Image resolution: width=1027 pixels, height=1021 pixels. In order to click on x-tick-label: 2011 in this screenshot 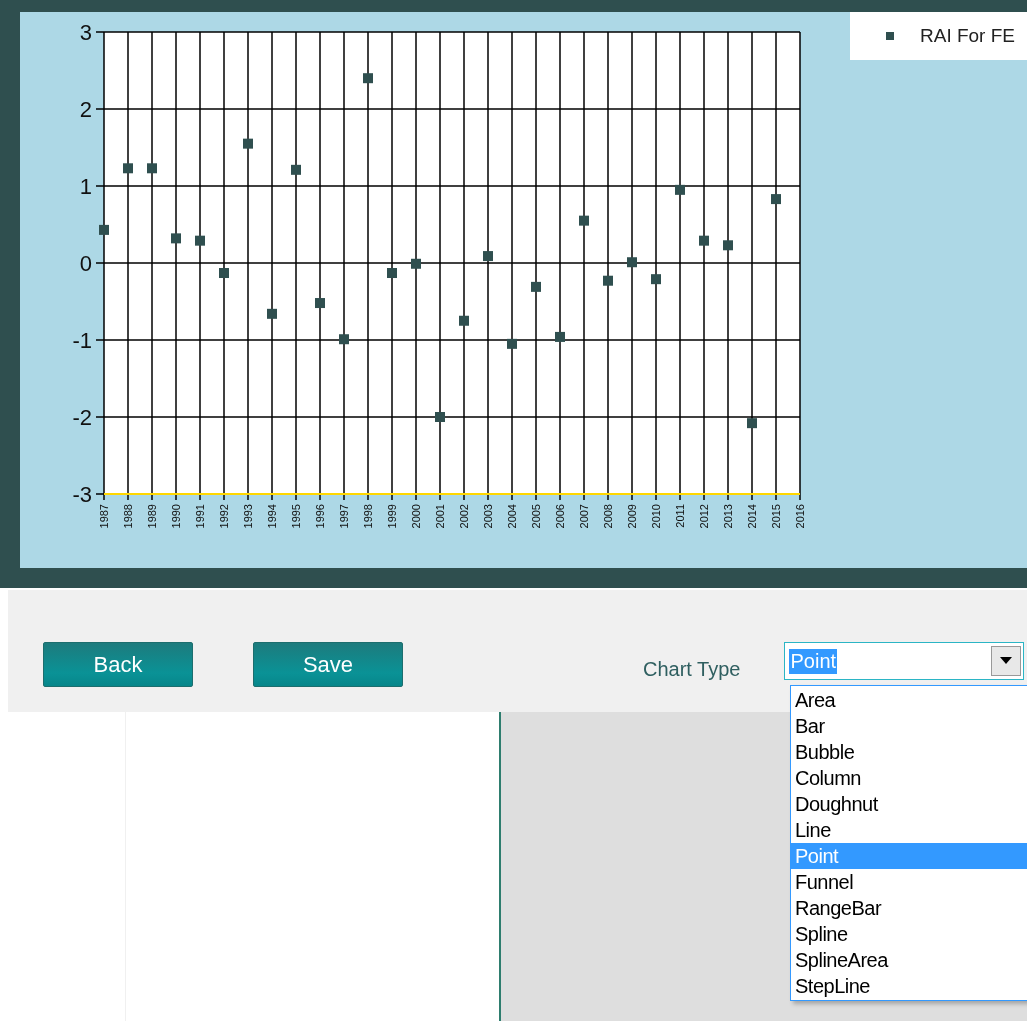, I will do `click(680, 516)`.